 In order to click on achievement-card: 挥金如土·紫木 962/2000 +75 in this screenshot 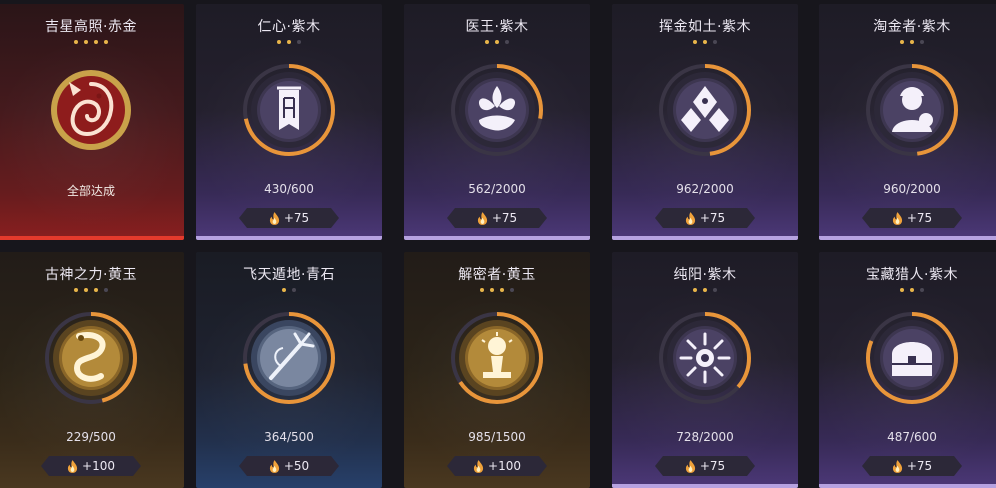, I will do `click(705, 122)`.